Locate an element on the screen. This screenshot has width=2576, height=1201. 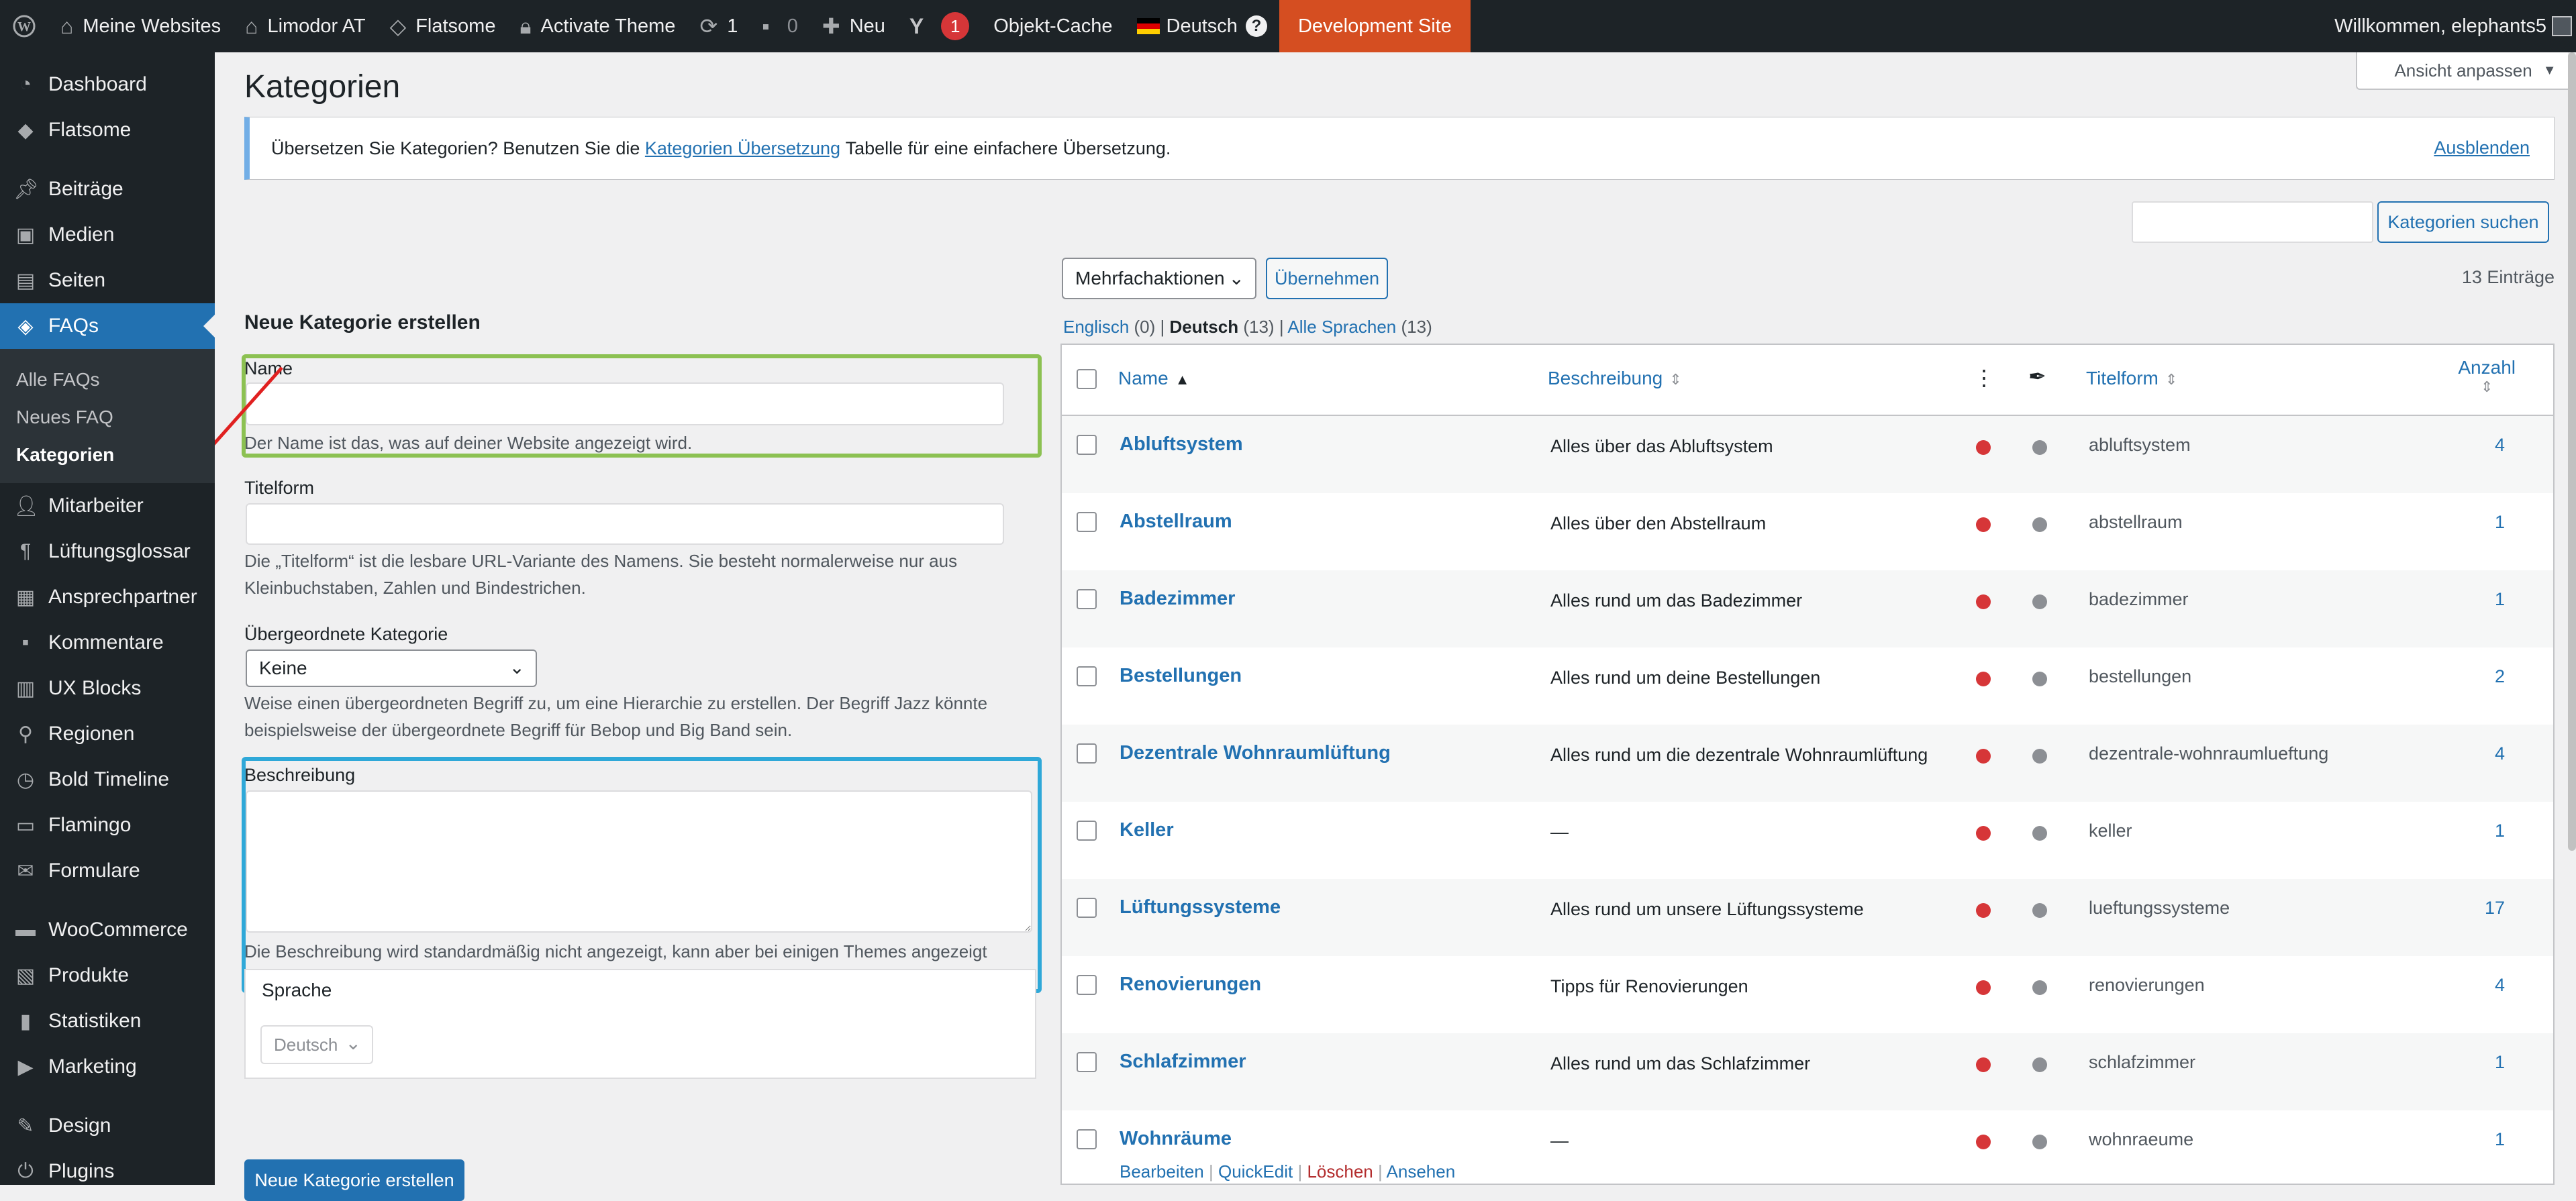
sidebar-subitem-new-faq: Neues FAQ is located at coordinates (107, 417).